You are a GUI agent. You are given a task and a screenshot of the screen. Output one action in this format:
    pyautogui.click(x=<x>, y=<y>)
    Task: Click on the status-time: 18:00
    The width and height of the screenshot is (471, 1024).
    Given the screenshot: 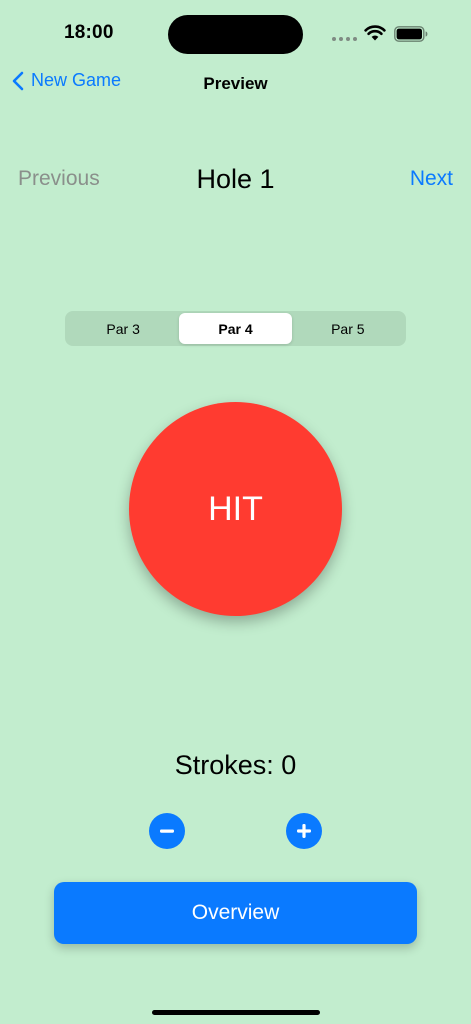 What is the action you would take?
    pyautogui.click(x=89, y=32)
    